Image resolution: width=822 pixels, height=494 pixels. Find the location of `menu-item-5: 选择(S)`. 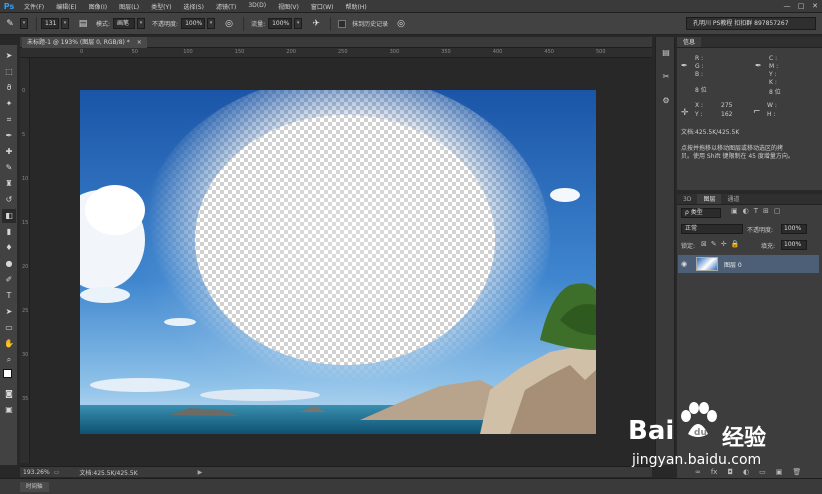

menu-item-5: 选择(S) is located at coordinates (193, 6).